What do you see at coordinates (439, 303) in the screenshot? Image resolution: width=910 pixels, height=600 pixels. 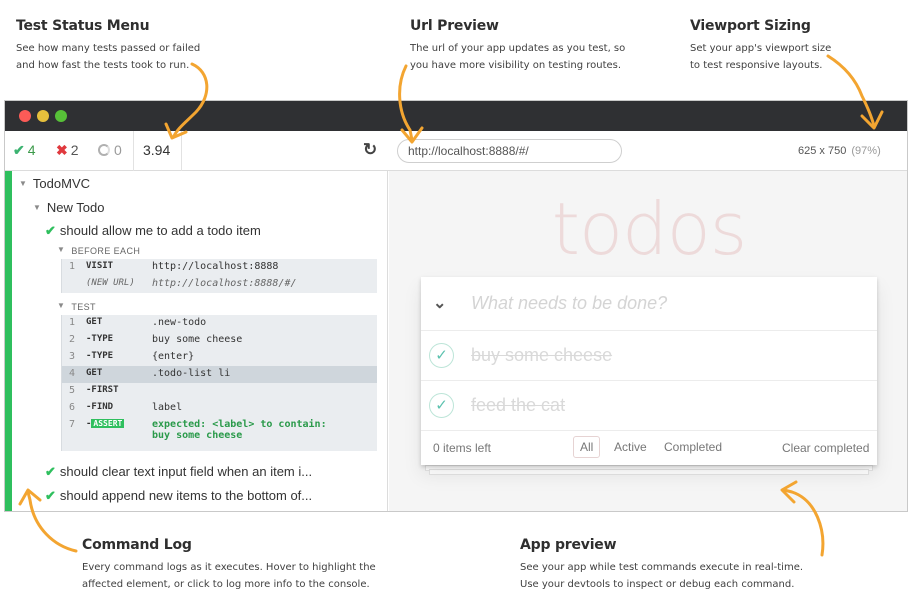 I see `chevron-down-icon: ⌄` at bounding box center [439, 303].